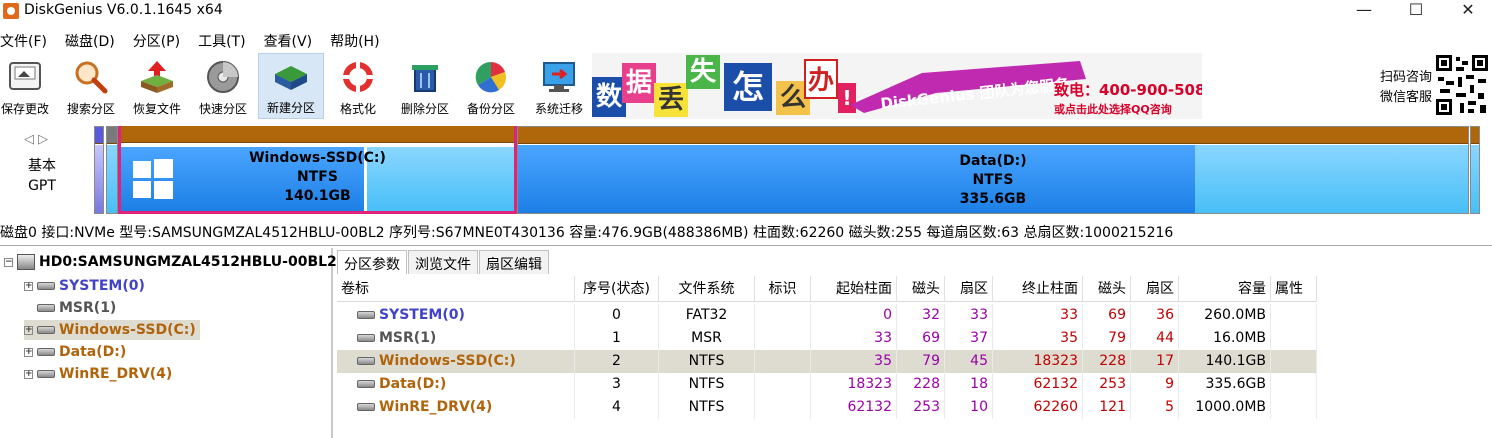 This screenshot has width=1492, height=438. Describe the element at coordinates (854, 289) in the screenshot. I see `col-start-cylinder: 起始柱面` at that location.